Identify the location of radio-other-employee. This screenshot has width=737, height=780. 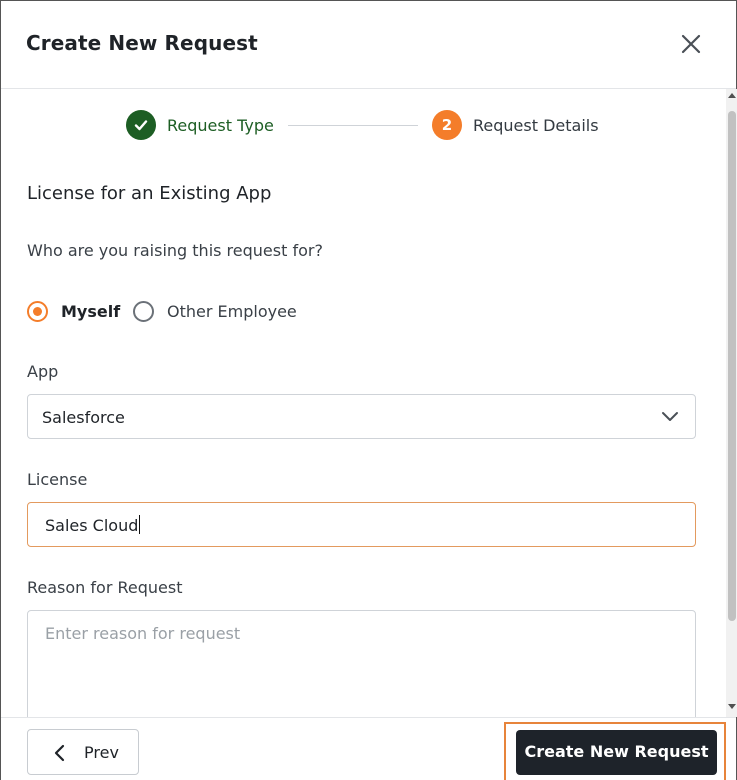
(143, 311).